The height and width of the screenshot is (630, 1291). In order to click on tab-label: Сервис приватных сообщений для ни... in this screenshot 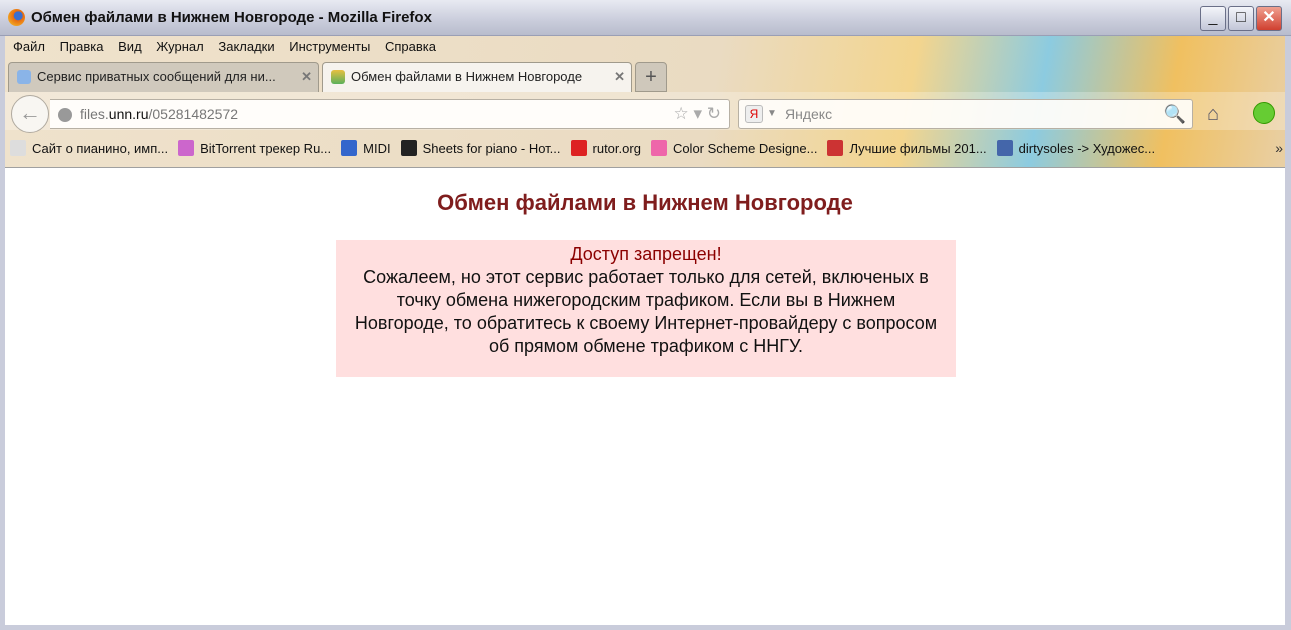, I will do `click(156, 76)`.